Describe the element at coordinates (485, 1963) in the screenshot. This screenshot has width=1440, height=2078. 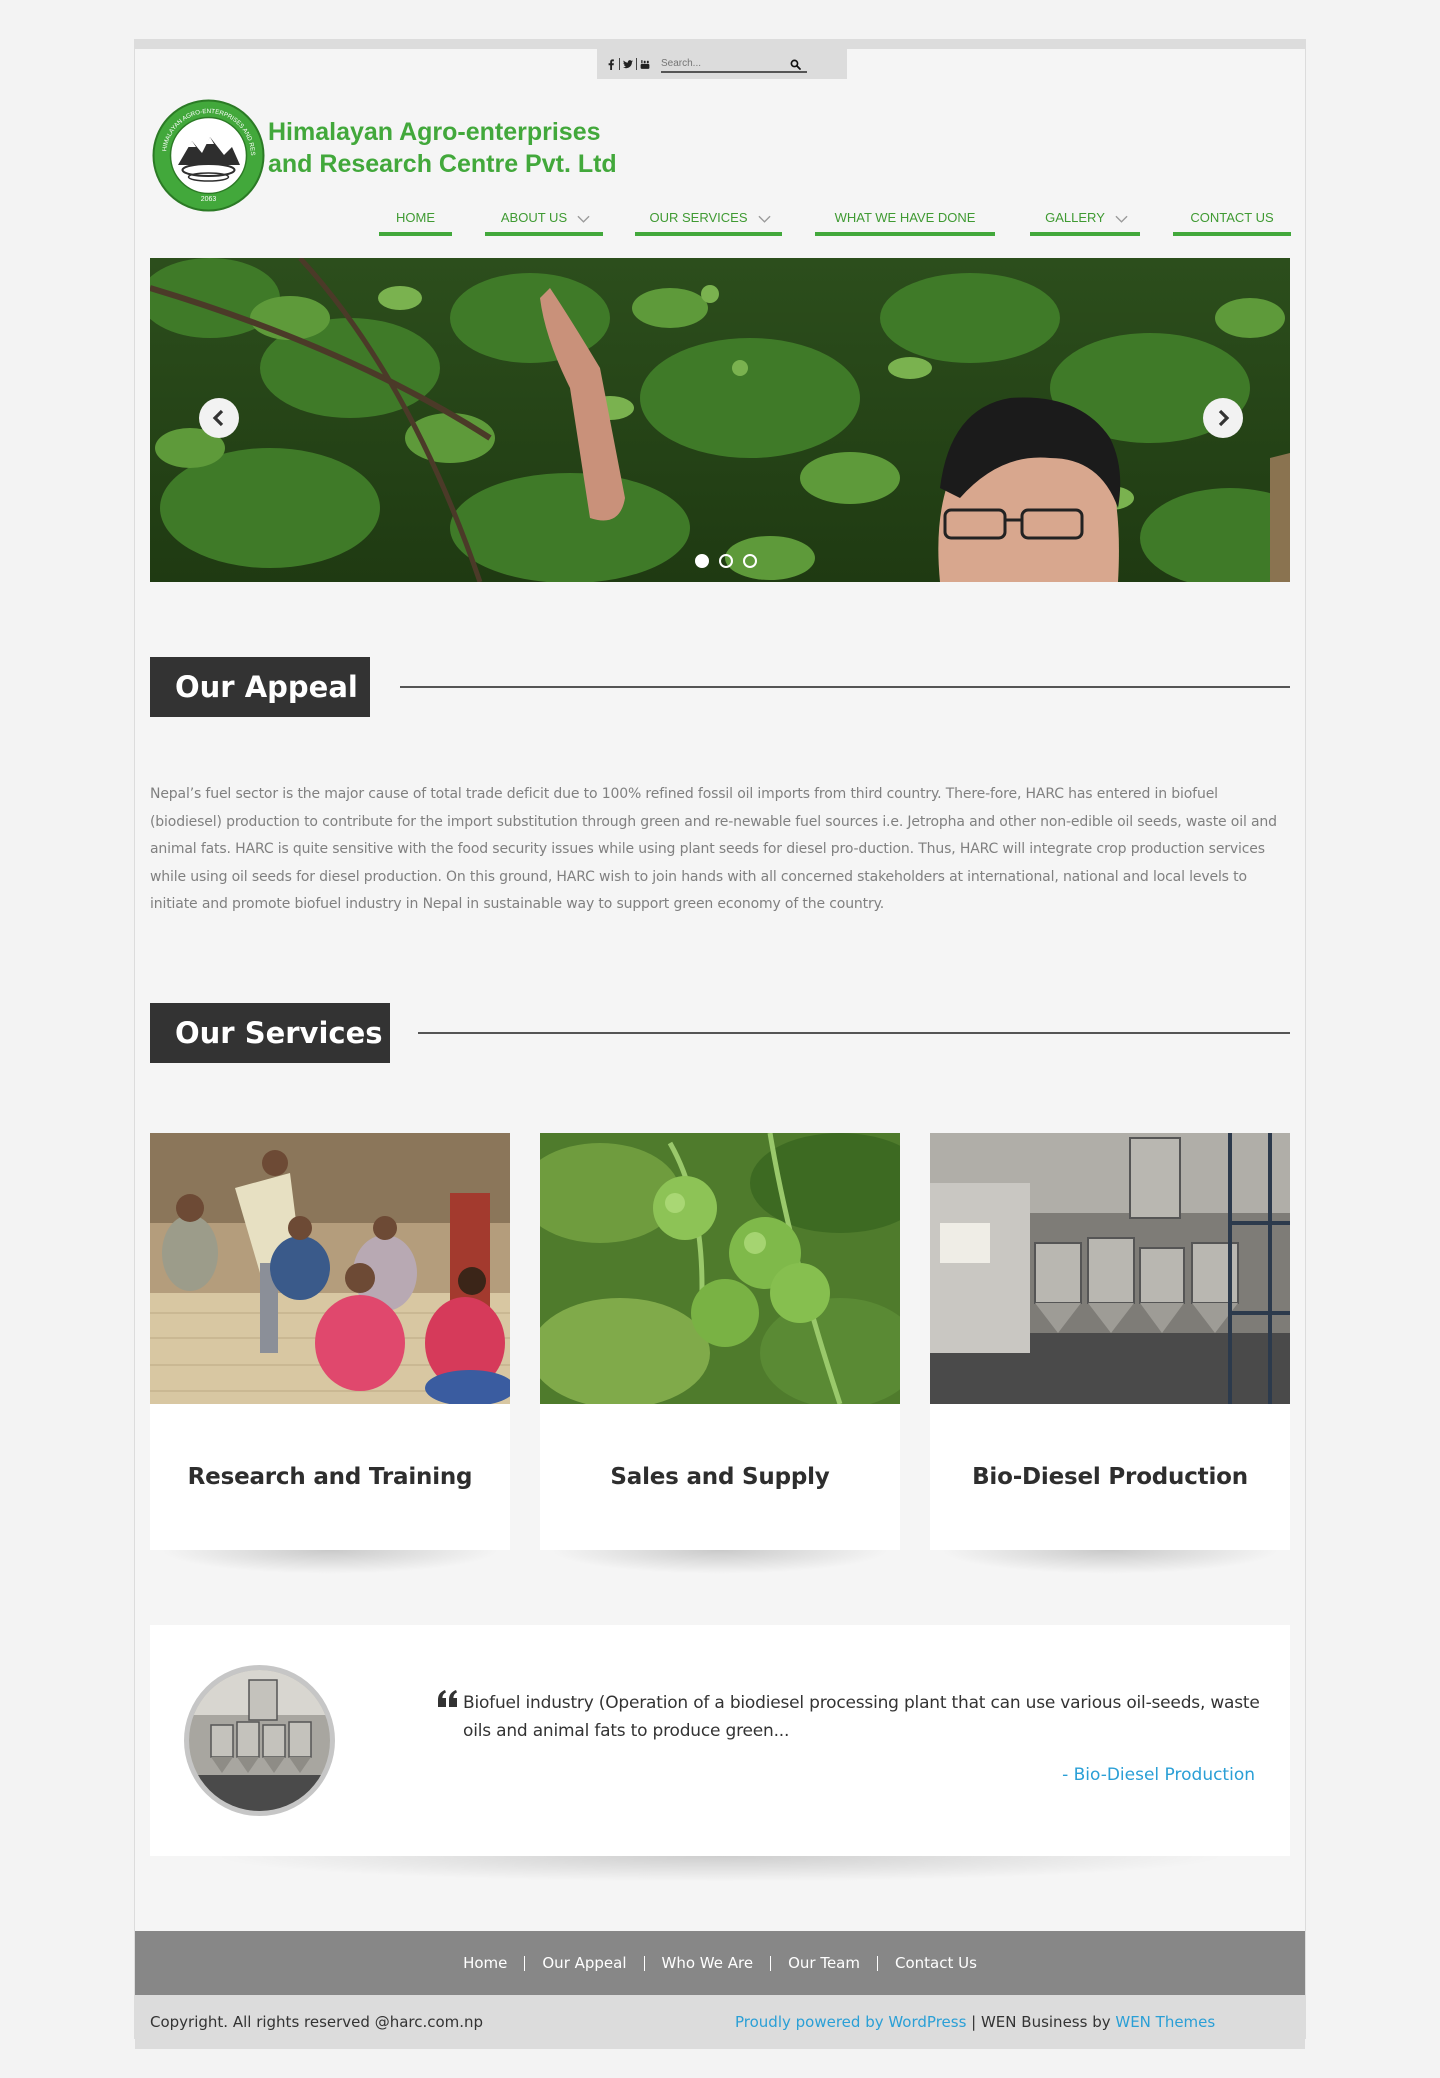
I see `footer-link-home: Home` at that location.